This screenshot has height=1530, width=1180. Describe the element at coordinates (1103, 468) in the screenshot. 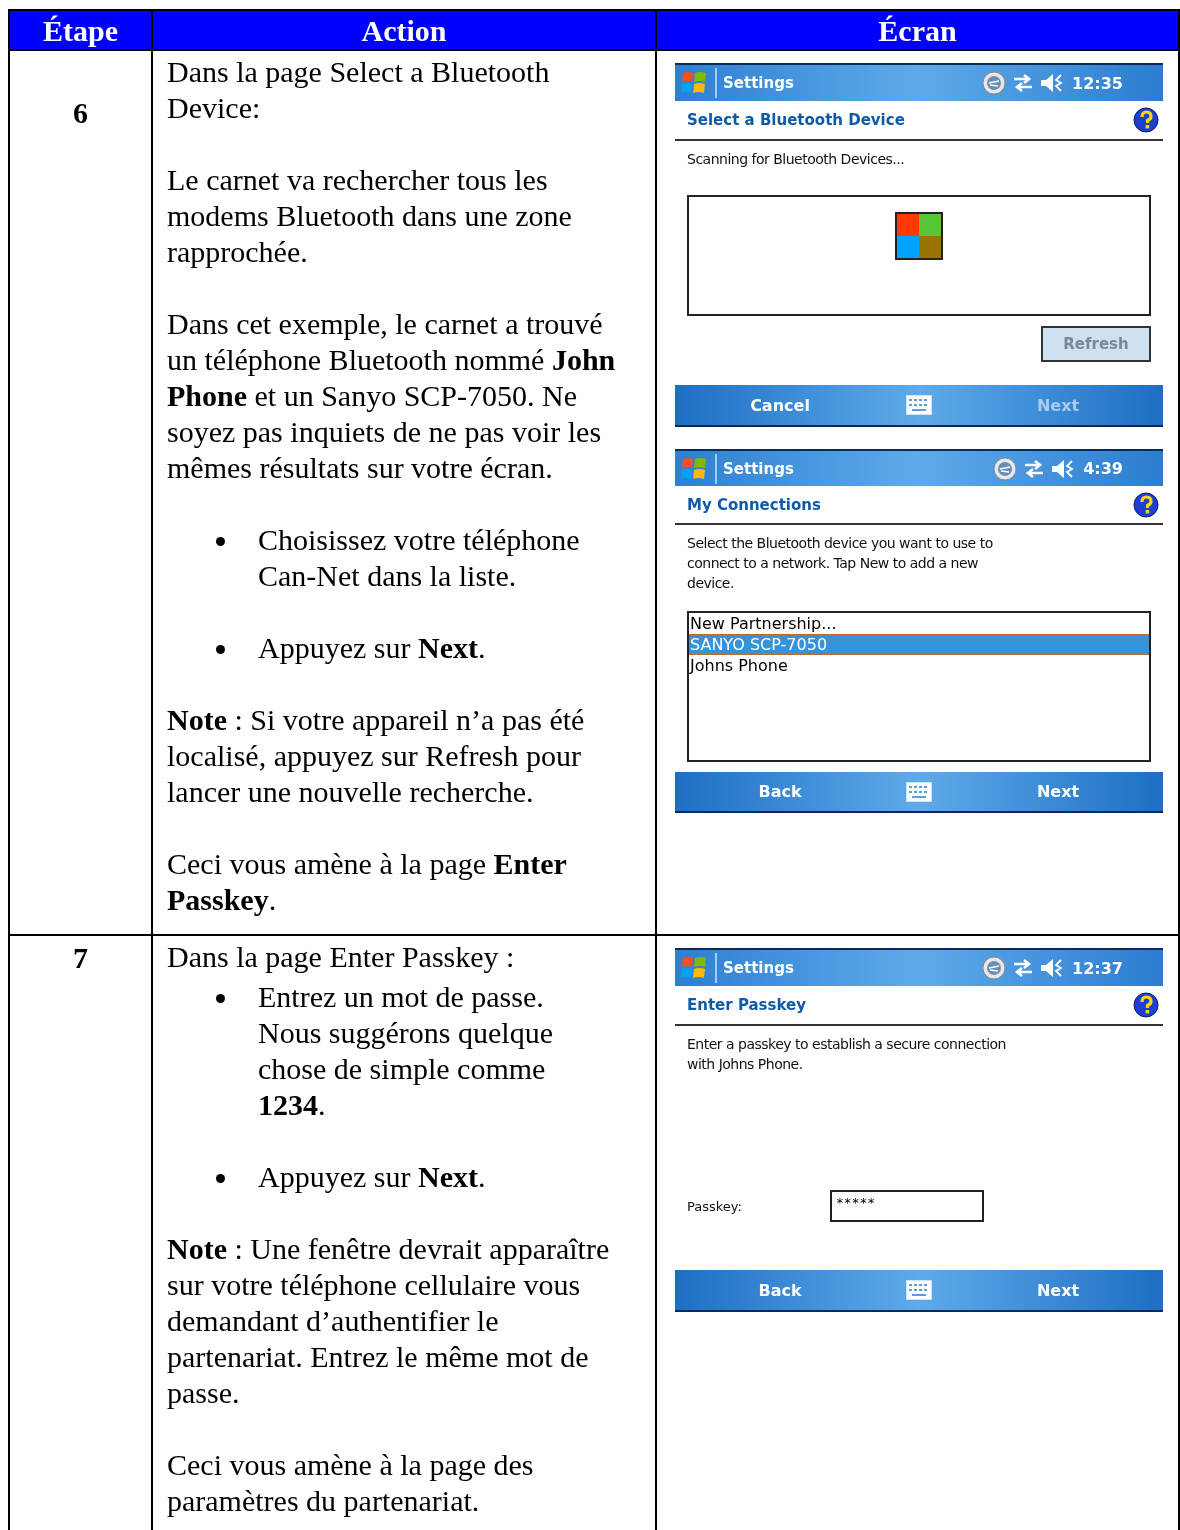

I see `clock-time: 4:39` at that location.